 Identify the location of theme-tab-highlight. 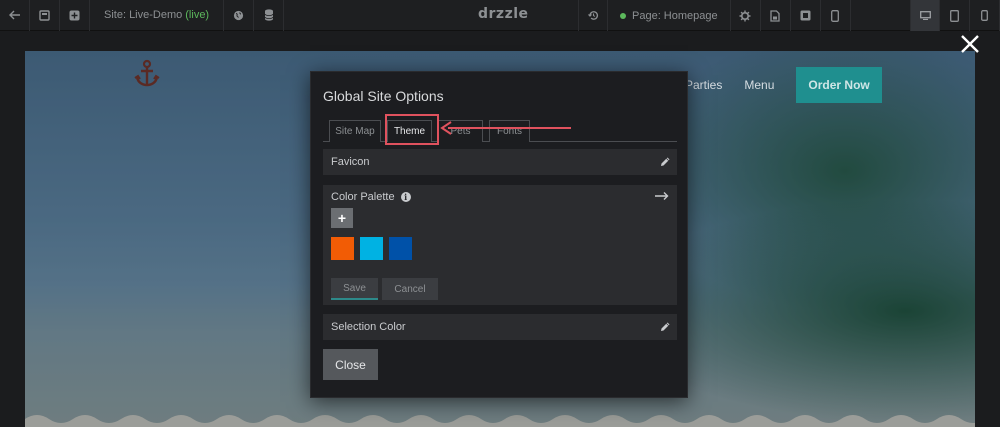
(412, 129).